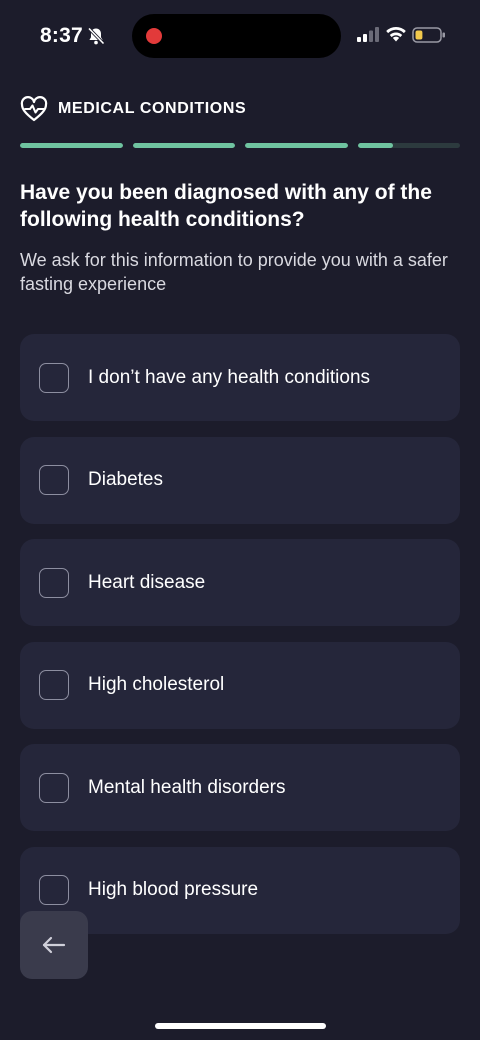 The image size is (480, 1040). What do you see at coordinates (147, 582) in the screenshot?
I see `option-label: Heart disease` at bounding box center [147, 582].